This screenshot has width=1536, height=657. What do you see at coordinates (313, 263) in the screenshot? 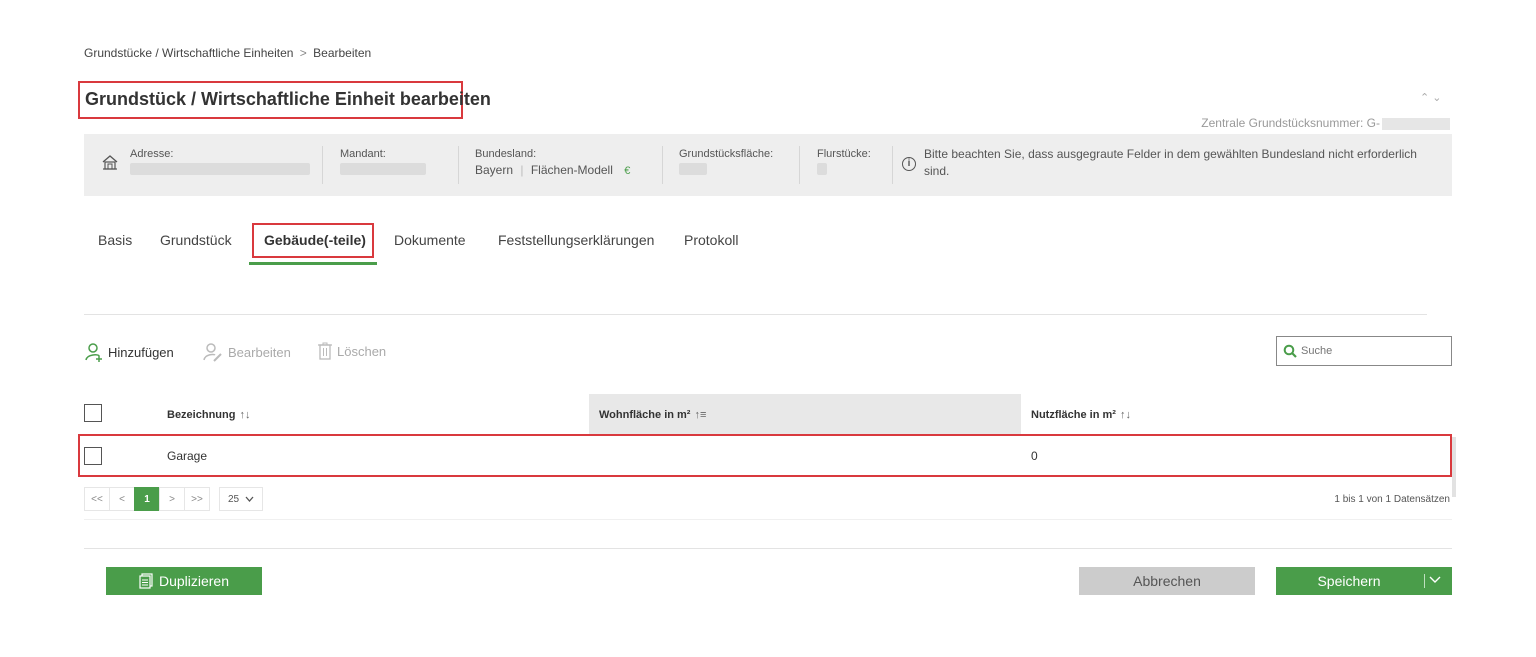
I see `active-tab-indicator` at bounding box center [313, 263].